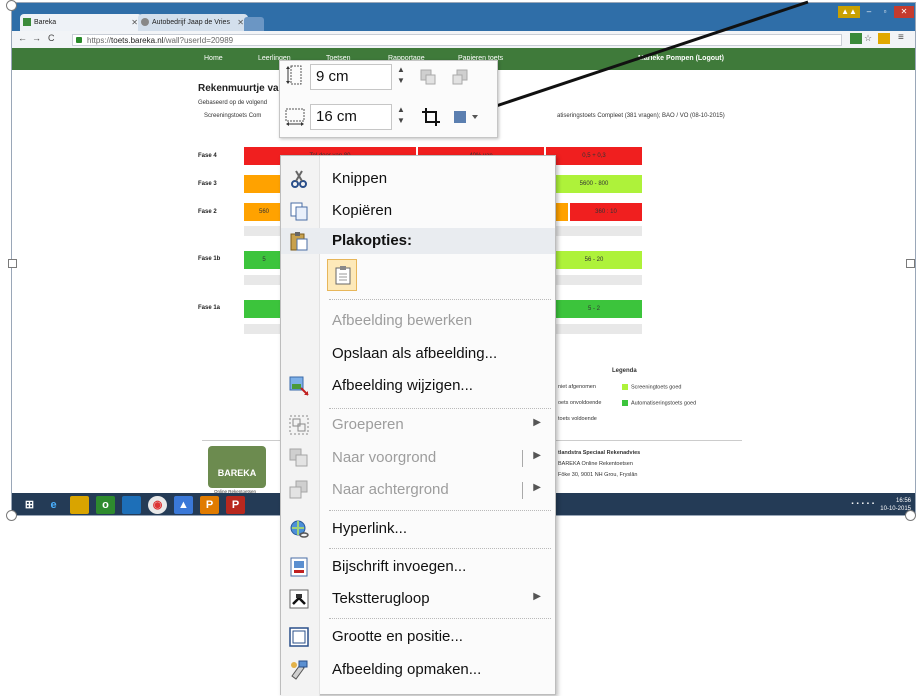 The image size is (917, 696). I want to click on page-title: Rekenmuurtje van, so click(241, 88).